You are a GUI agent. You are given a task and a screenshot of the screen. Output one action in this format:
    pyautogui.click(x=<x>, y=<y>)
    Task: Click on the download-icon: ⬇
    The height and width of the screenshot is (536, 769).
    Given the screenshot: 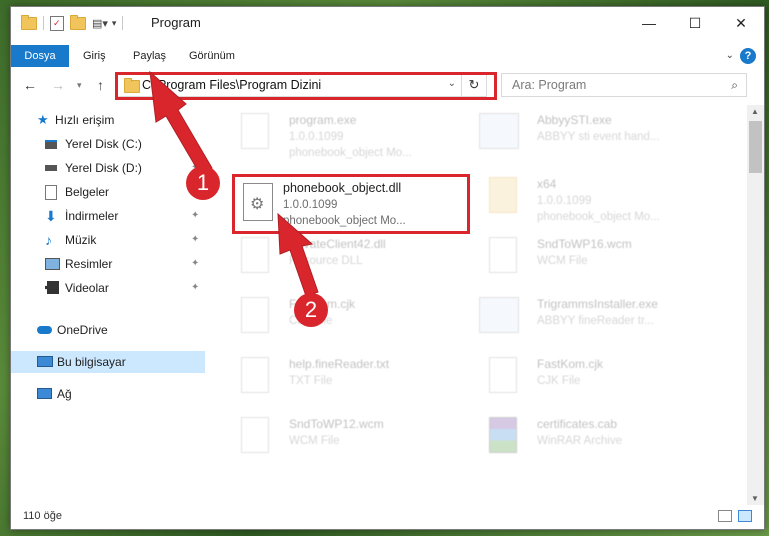 What is the action you would take?
    pyautogui.click(x=51, y=216)
    